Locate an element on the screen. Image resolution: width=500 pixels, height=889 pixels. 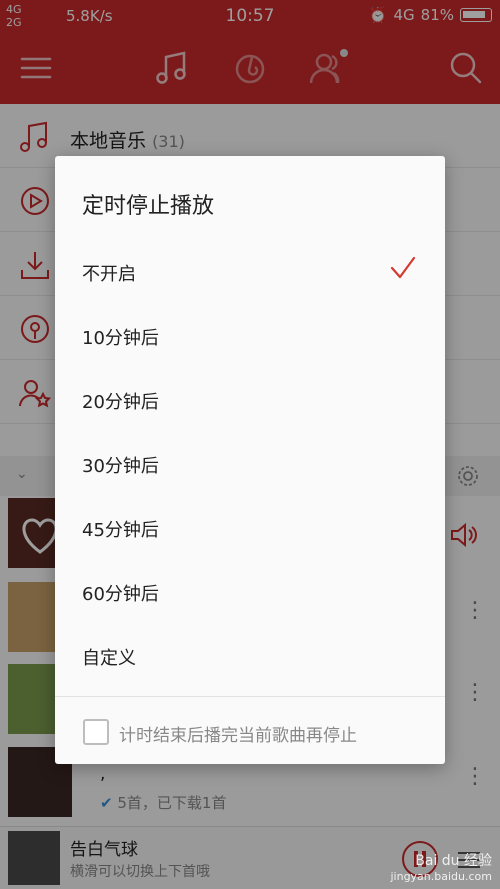
watermark: Bai du 经验 jingyan.baidu.com is located at coordinates (441, 869).